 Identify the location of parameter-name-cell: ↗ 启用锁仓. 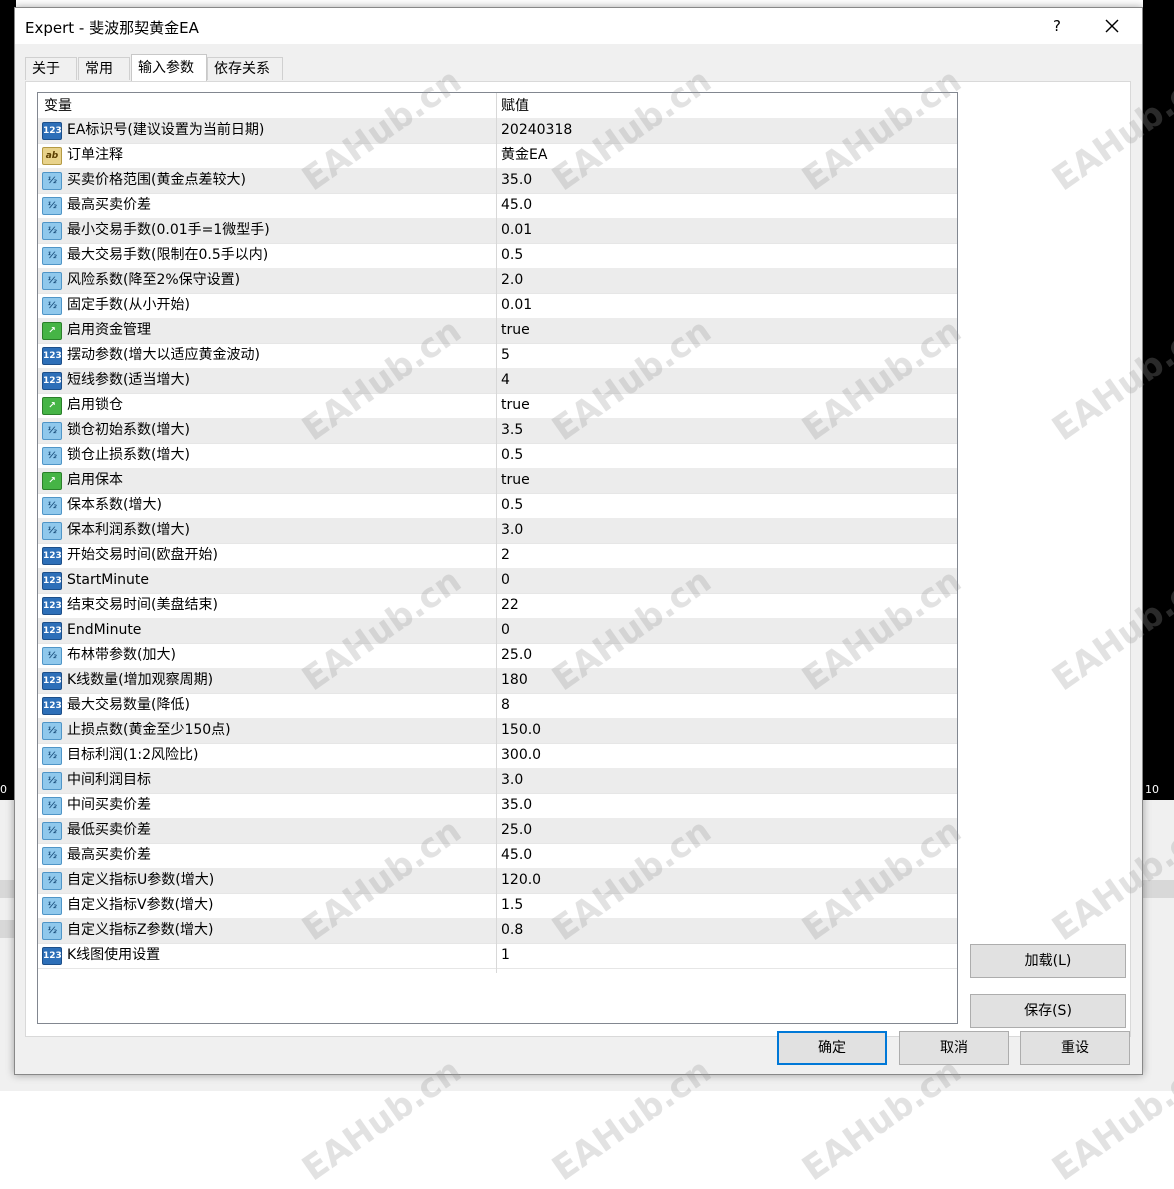
(267, 405).